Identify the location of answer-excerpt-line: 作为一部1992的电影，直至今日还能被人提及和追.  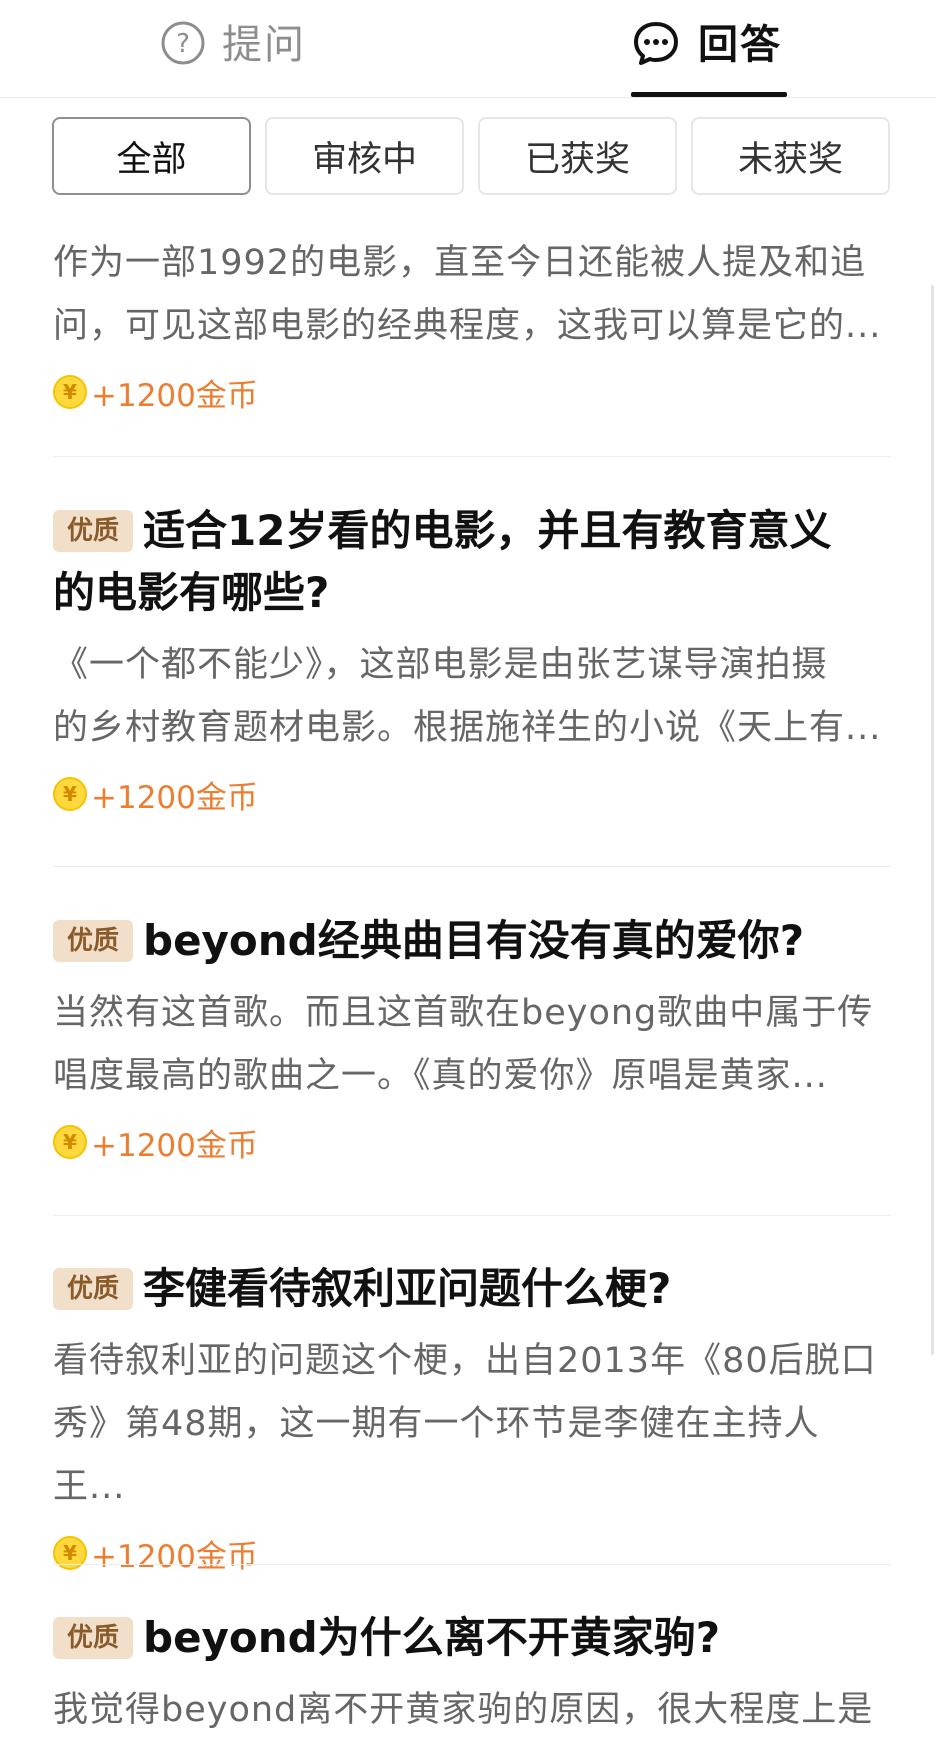
(460, 263).